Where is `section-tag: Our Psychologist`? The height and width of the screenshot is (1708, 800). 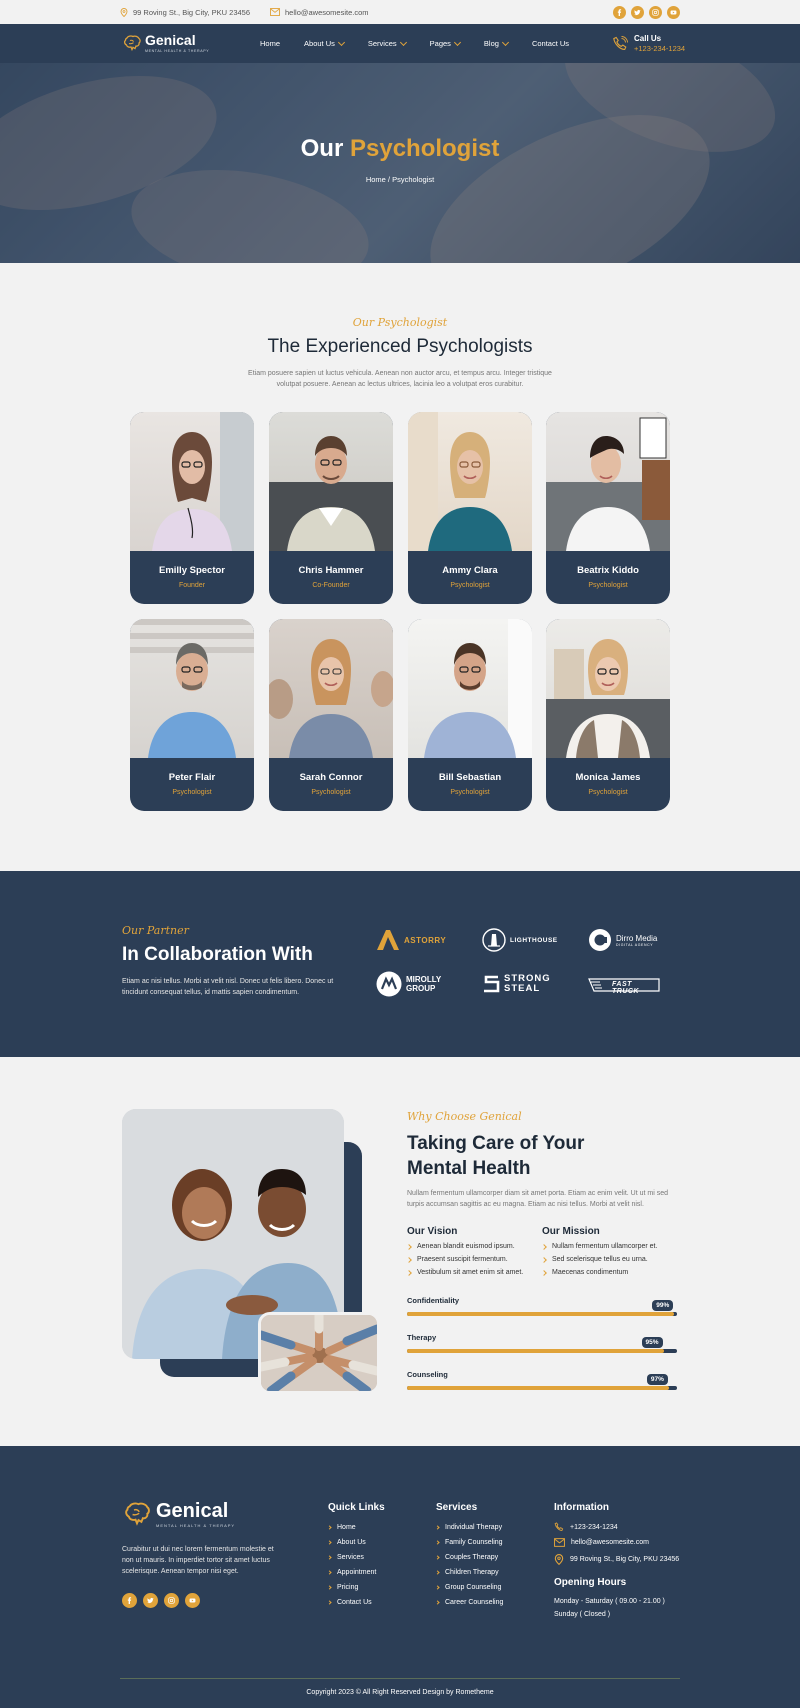
section-tag: Our Psychologist is located at coordinates (400, 322).